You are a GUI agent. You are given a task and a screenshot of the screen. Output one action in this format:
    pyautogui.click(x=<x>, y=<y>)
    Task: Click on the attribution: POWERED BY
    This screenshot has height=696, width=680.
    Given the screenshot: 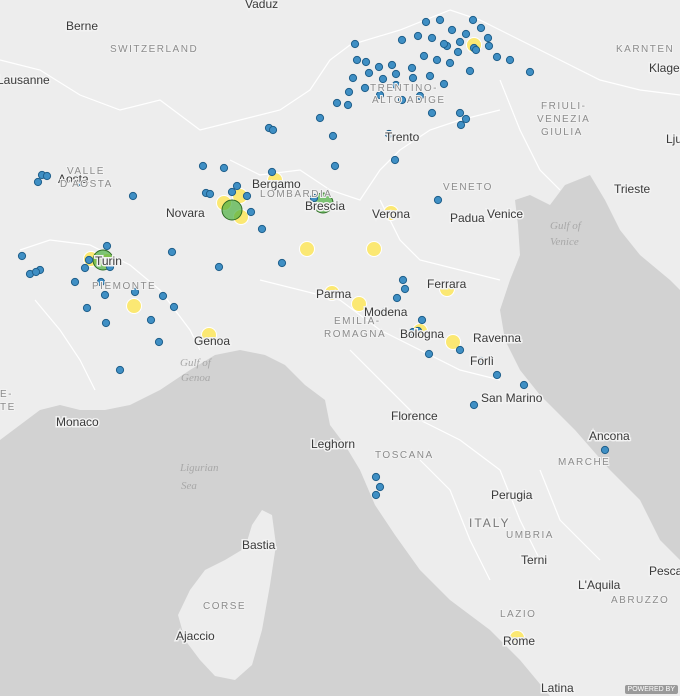 What is the action you would take?
    pyautogui.click(x=651, y=689)
    